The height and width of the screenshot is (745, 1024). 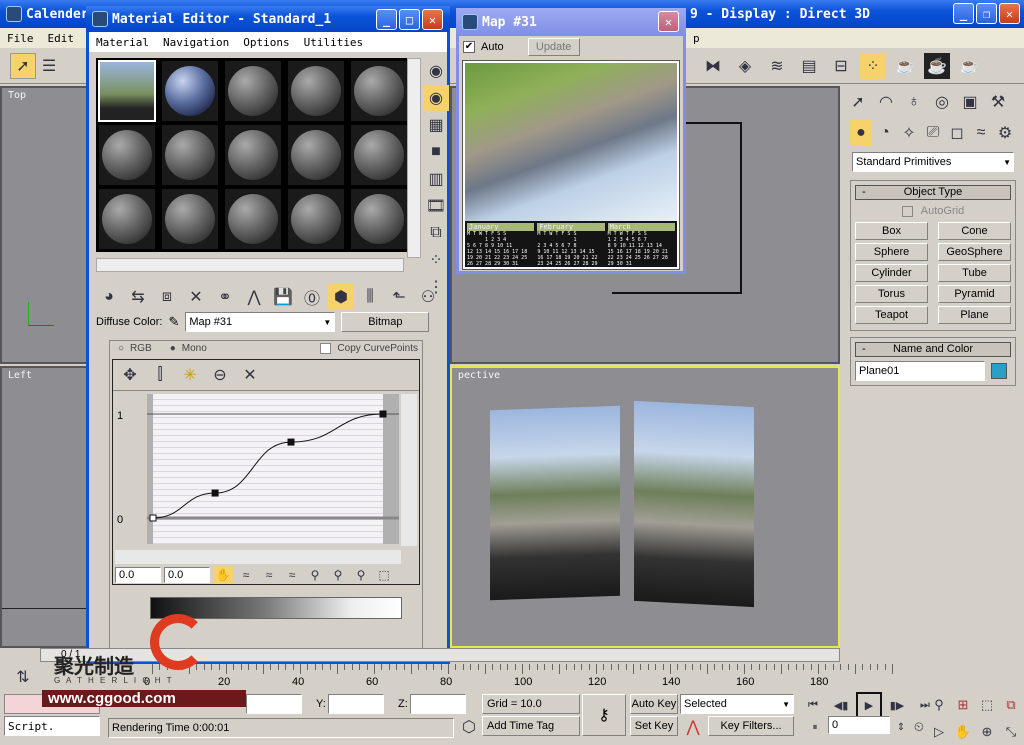 What do you see at coordinates (933, 211) in the screenshot?
I see `autogrid-row: AutoGrid` at bounding box center [933, 211].